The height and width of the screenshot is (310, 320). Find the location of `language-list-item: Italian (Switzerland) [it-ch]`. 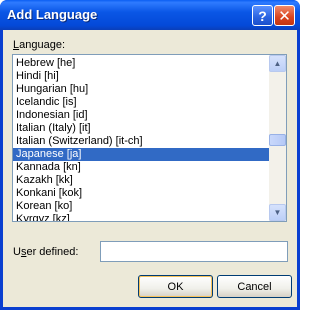

language-list-item: Italian (Switzerland) [it-ch] is located at coordinates (141, 141).